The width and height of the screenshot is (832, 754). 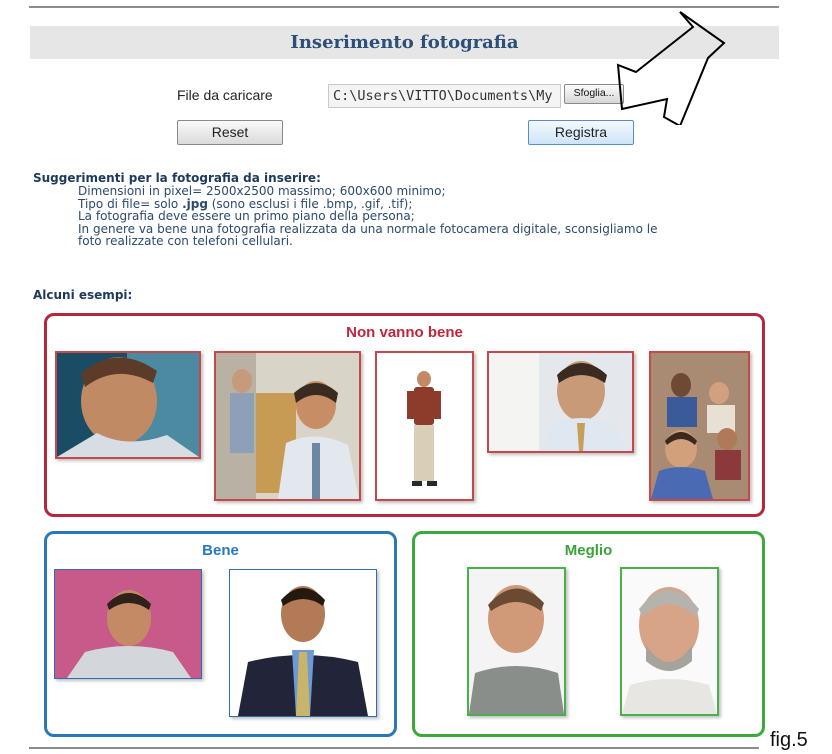 What do you see at coordinates (404, 7) in the screenshot?
I see `top-divider` at bounding box center [404, 7].